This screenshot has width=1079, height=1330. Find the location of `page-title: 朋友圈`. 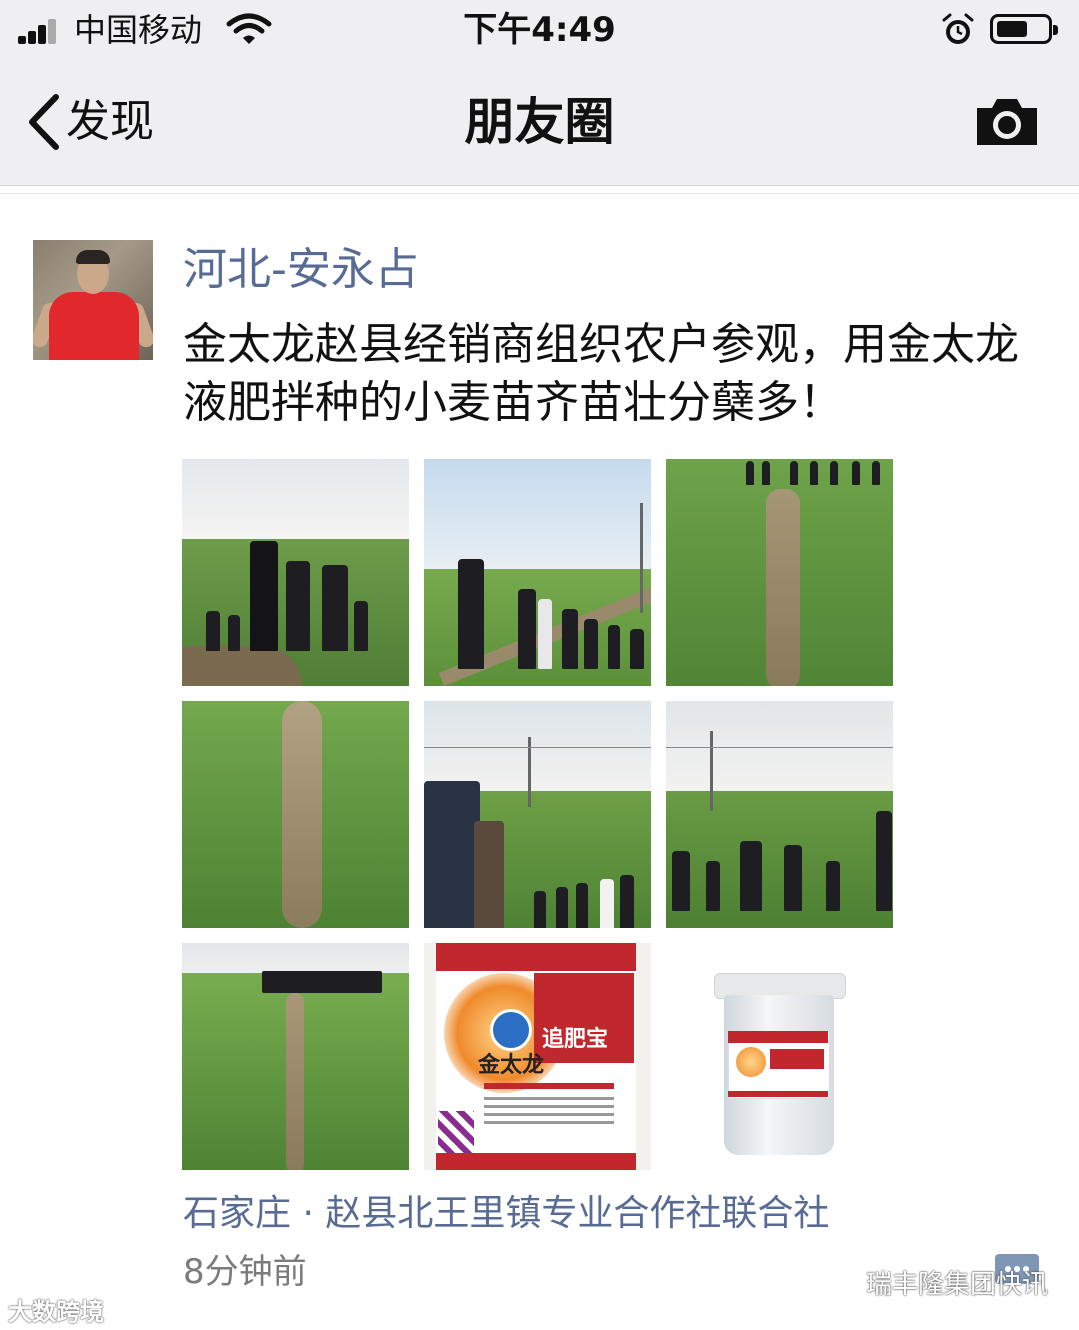

page-title: 朋友圈 is located at coordinates (539, 122).